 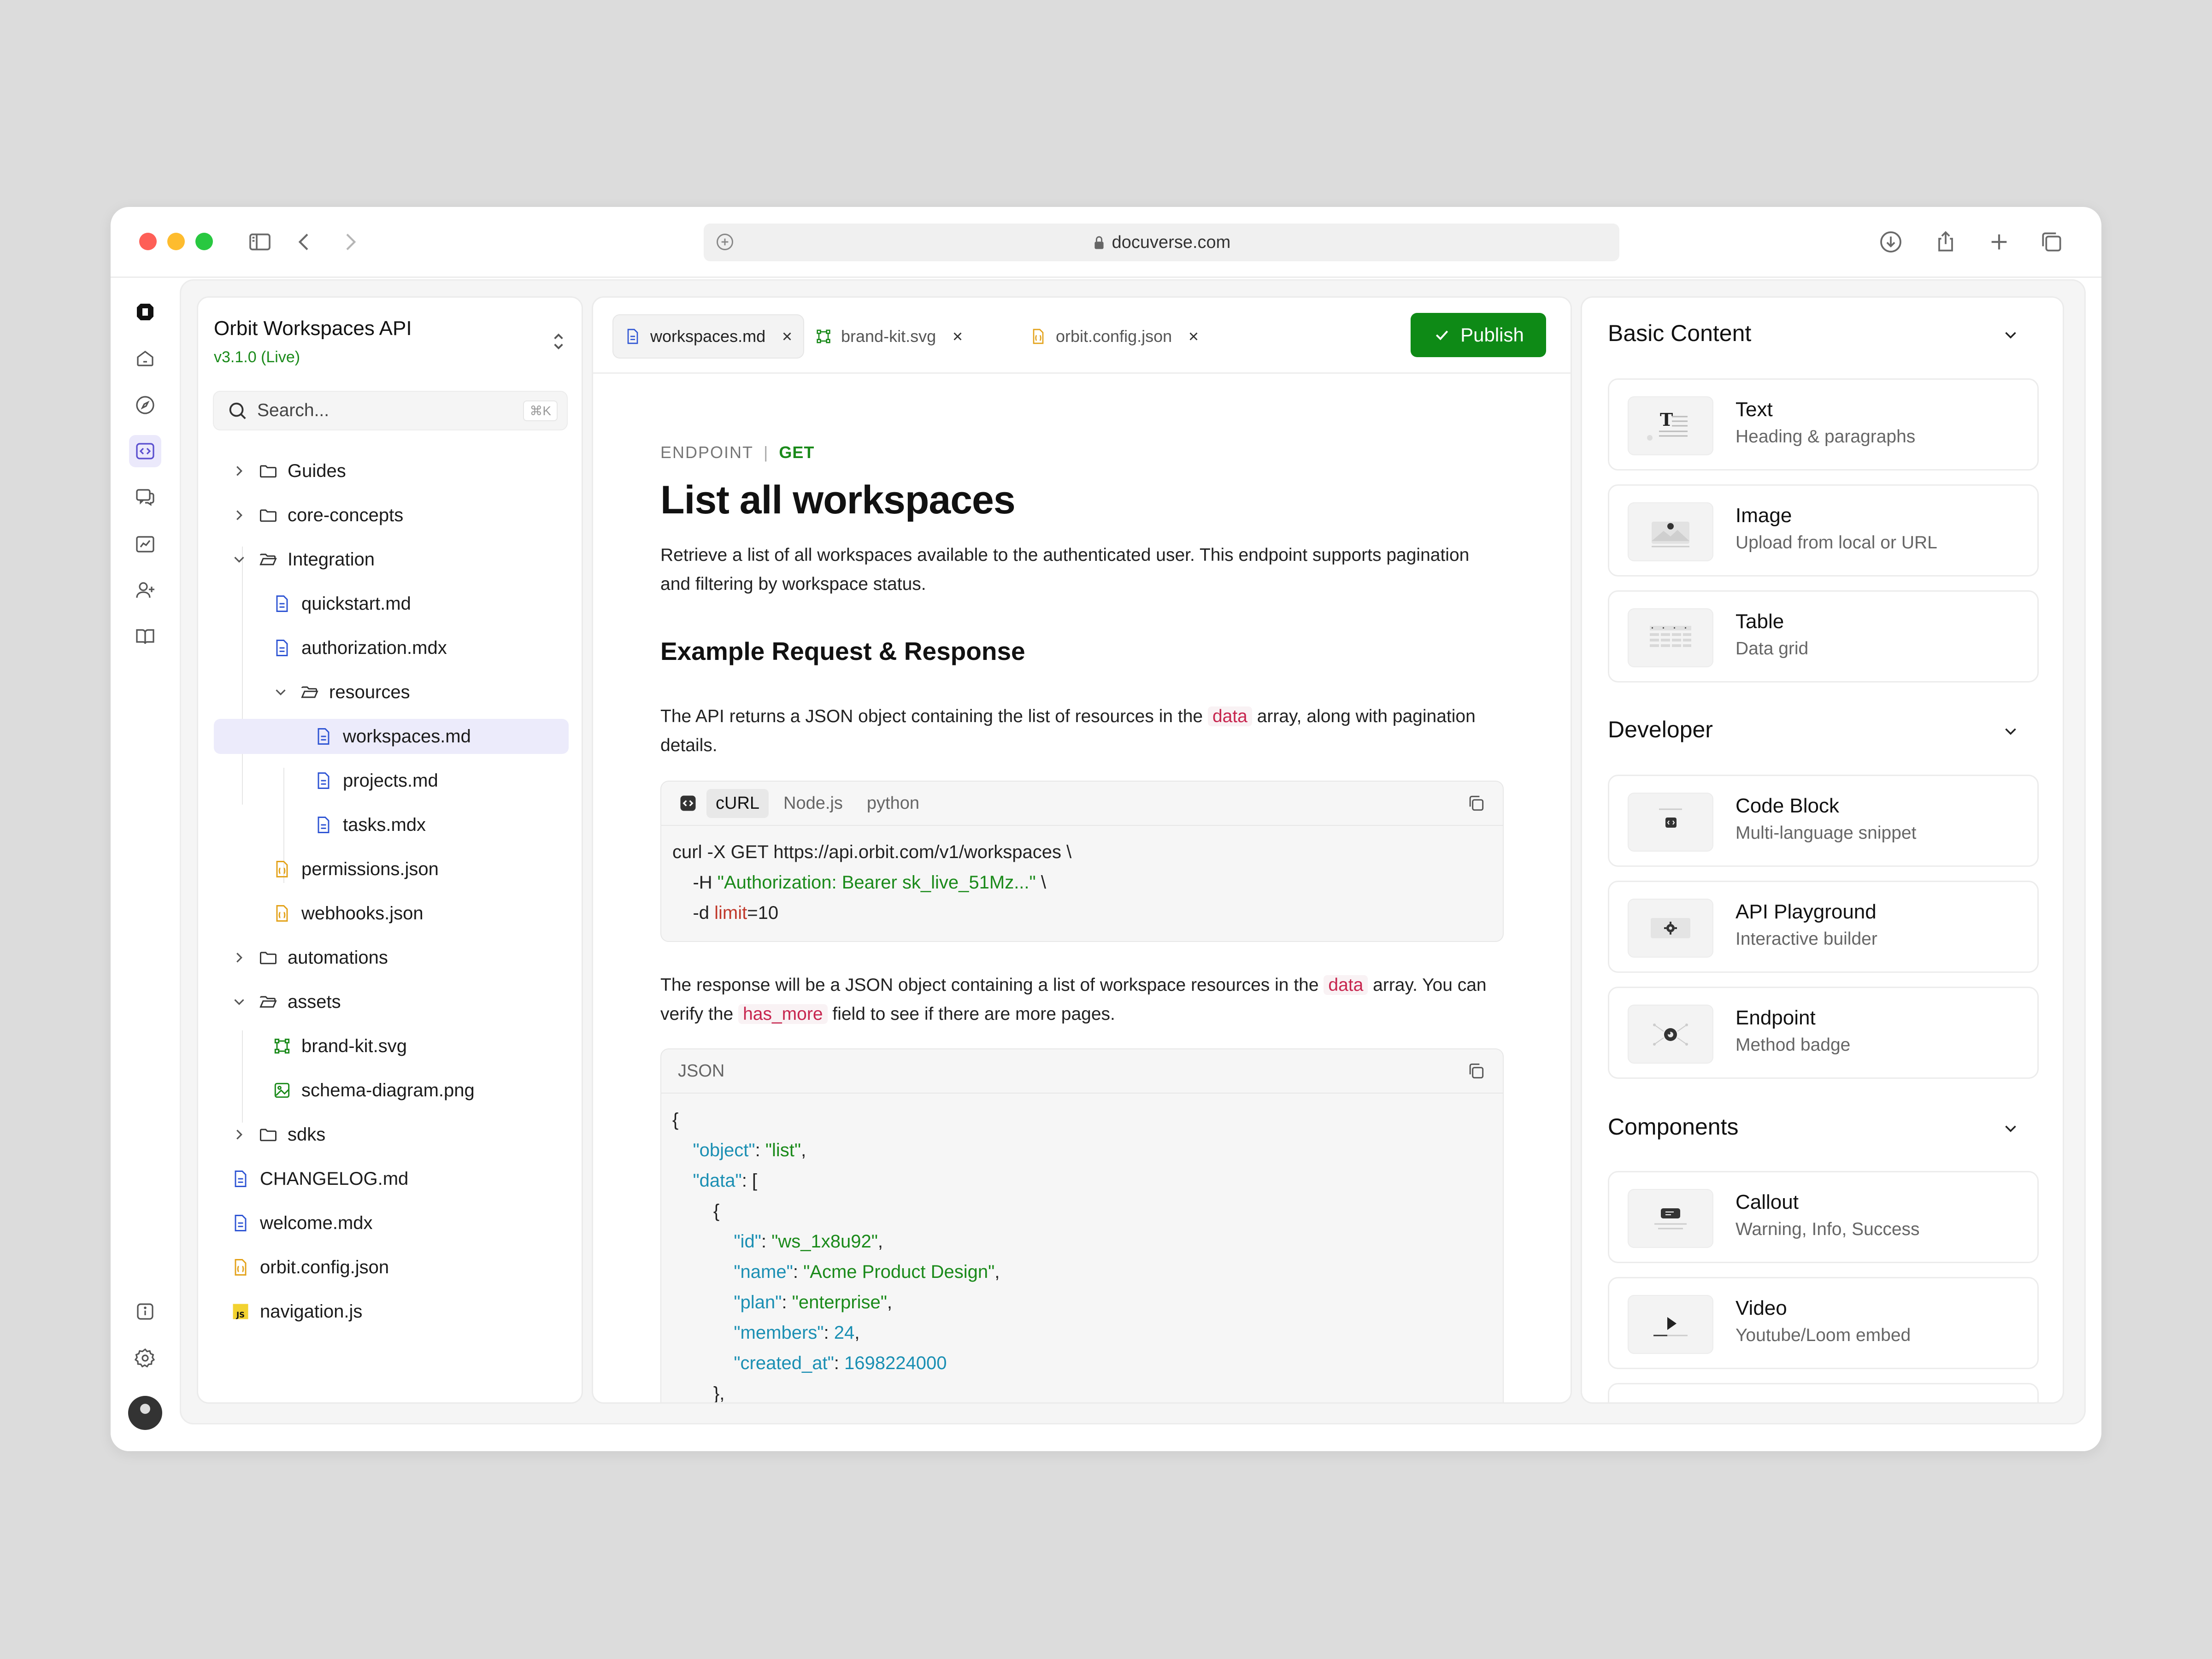 What do you see at coordinates (558, 341) in the screenshot?
I see `project-switcher-icon` at bounding box center [558, 341].